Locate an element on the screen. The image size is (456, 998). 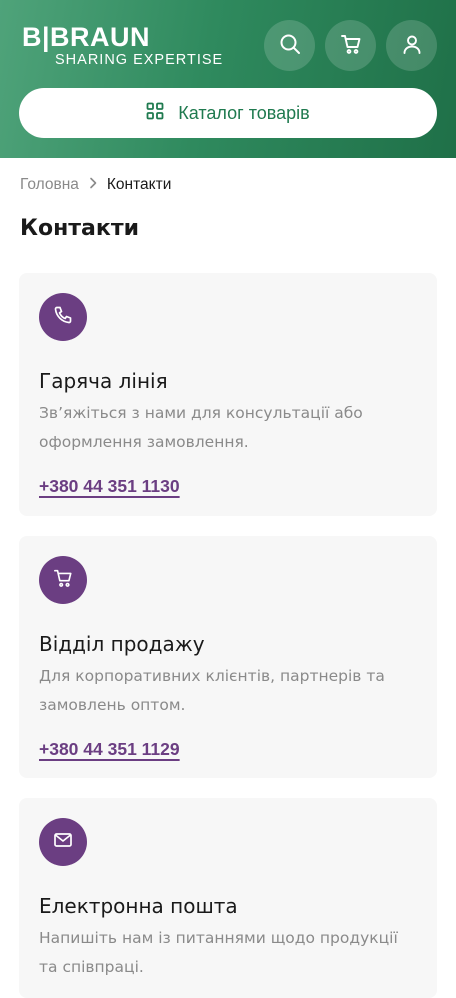
card-title: Електронна пошта is located at coordinates (138, 906).